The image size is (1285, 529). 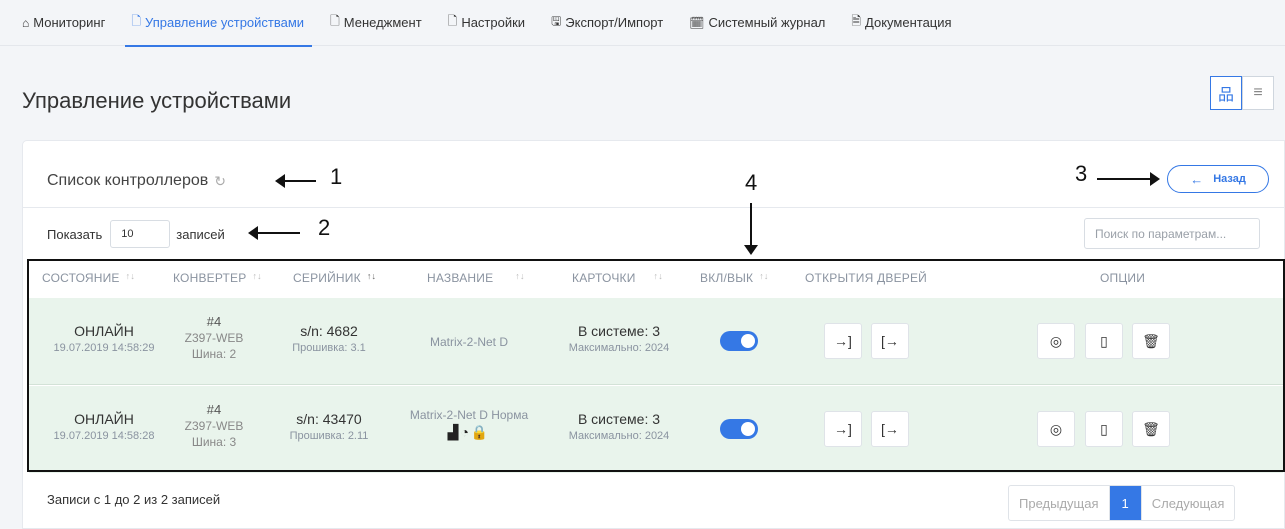 I want to click on page-length-input, so click(x=140, y=234).